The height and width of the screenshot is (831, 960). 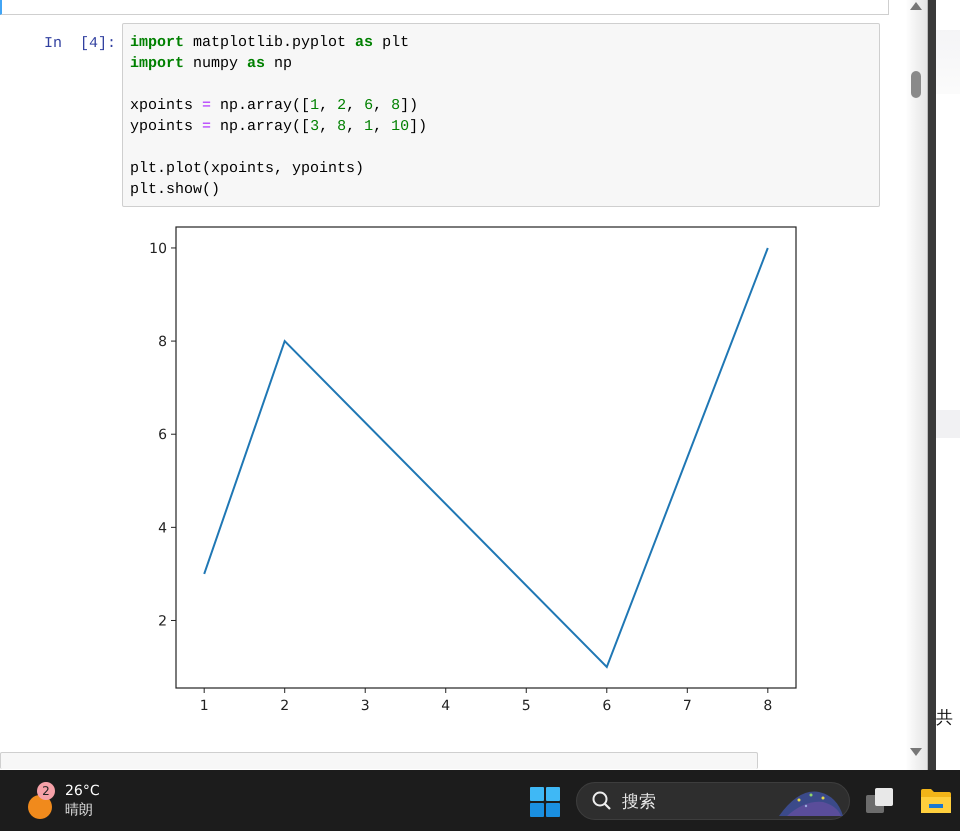 I want to click on x-tick: 5, so click(x=526, y=701).